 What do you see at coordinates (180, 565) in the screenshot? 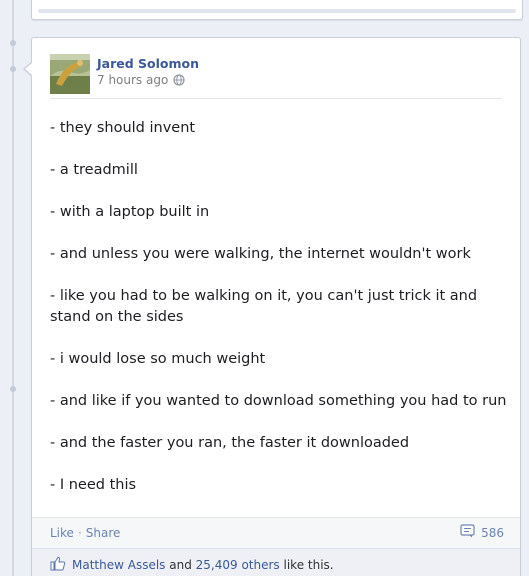
I see `likes-connector: and` at bounding box center [180, 565].